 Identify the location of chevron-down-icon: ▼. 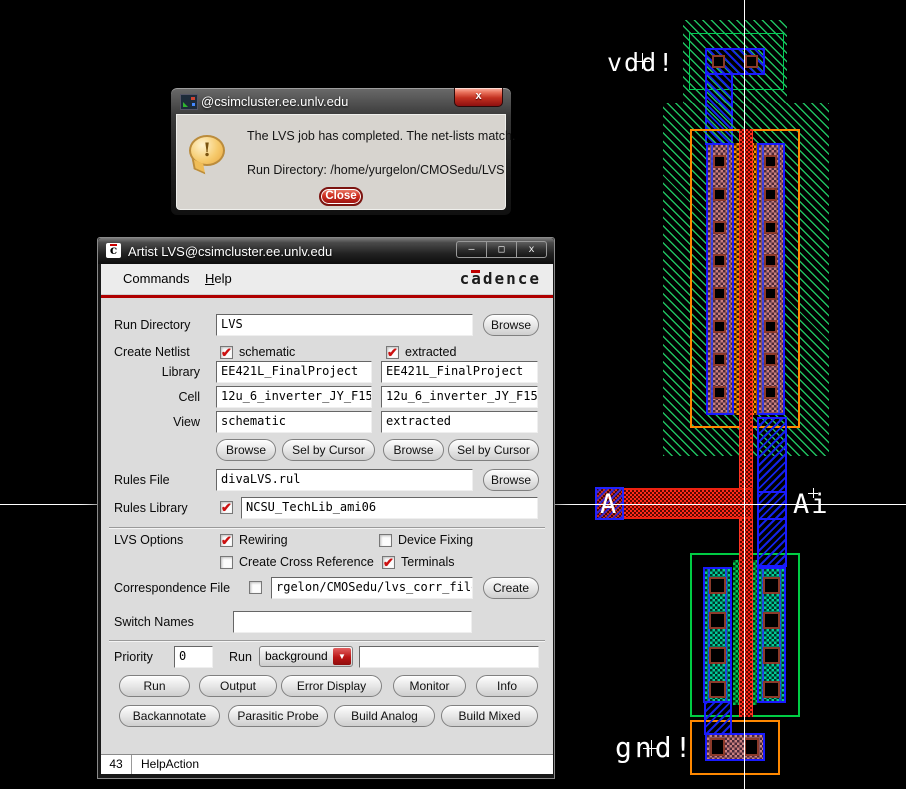
(342, 656).